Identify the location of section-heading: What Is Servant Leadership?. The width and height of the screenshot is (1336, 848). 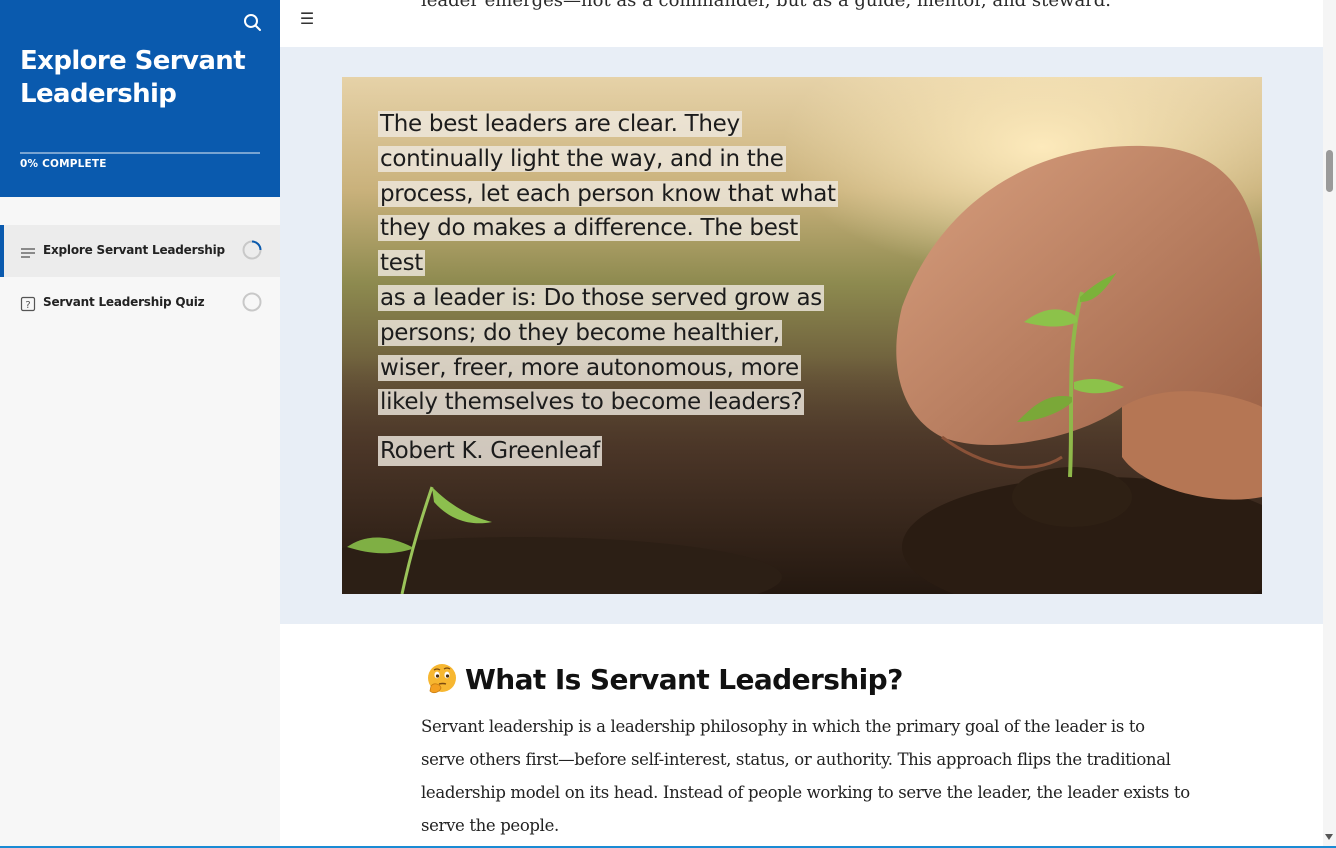
(664, 679).